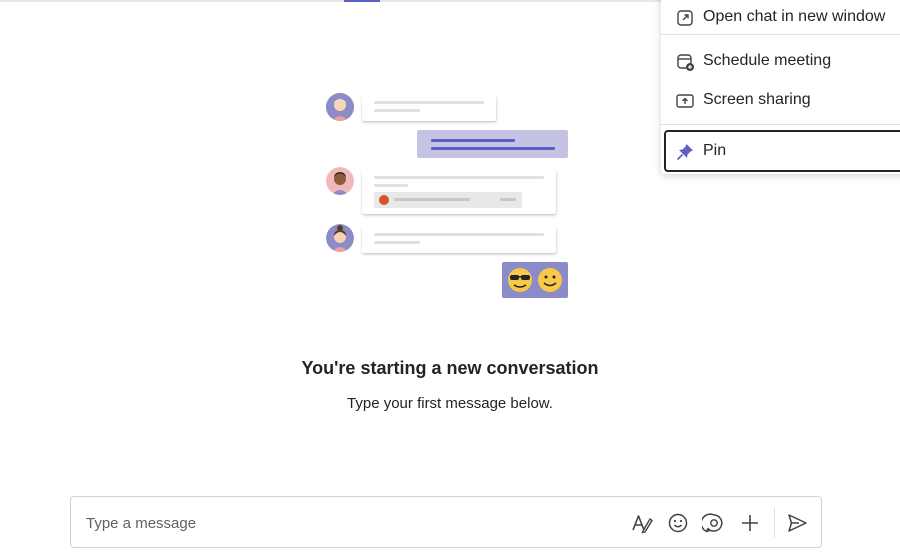 This screenshot has width=900, height=556. What do you see at coordinates (685, 152) in the screenshot?
I see `pin-icon` at bounding box center [685, 152].